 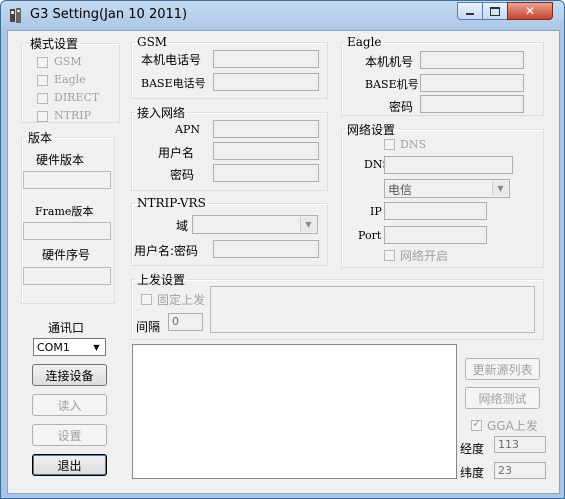 I want to click on eagle-password-field, so click(x=472, y=104).